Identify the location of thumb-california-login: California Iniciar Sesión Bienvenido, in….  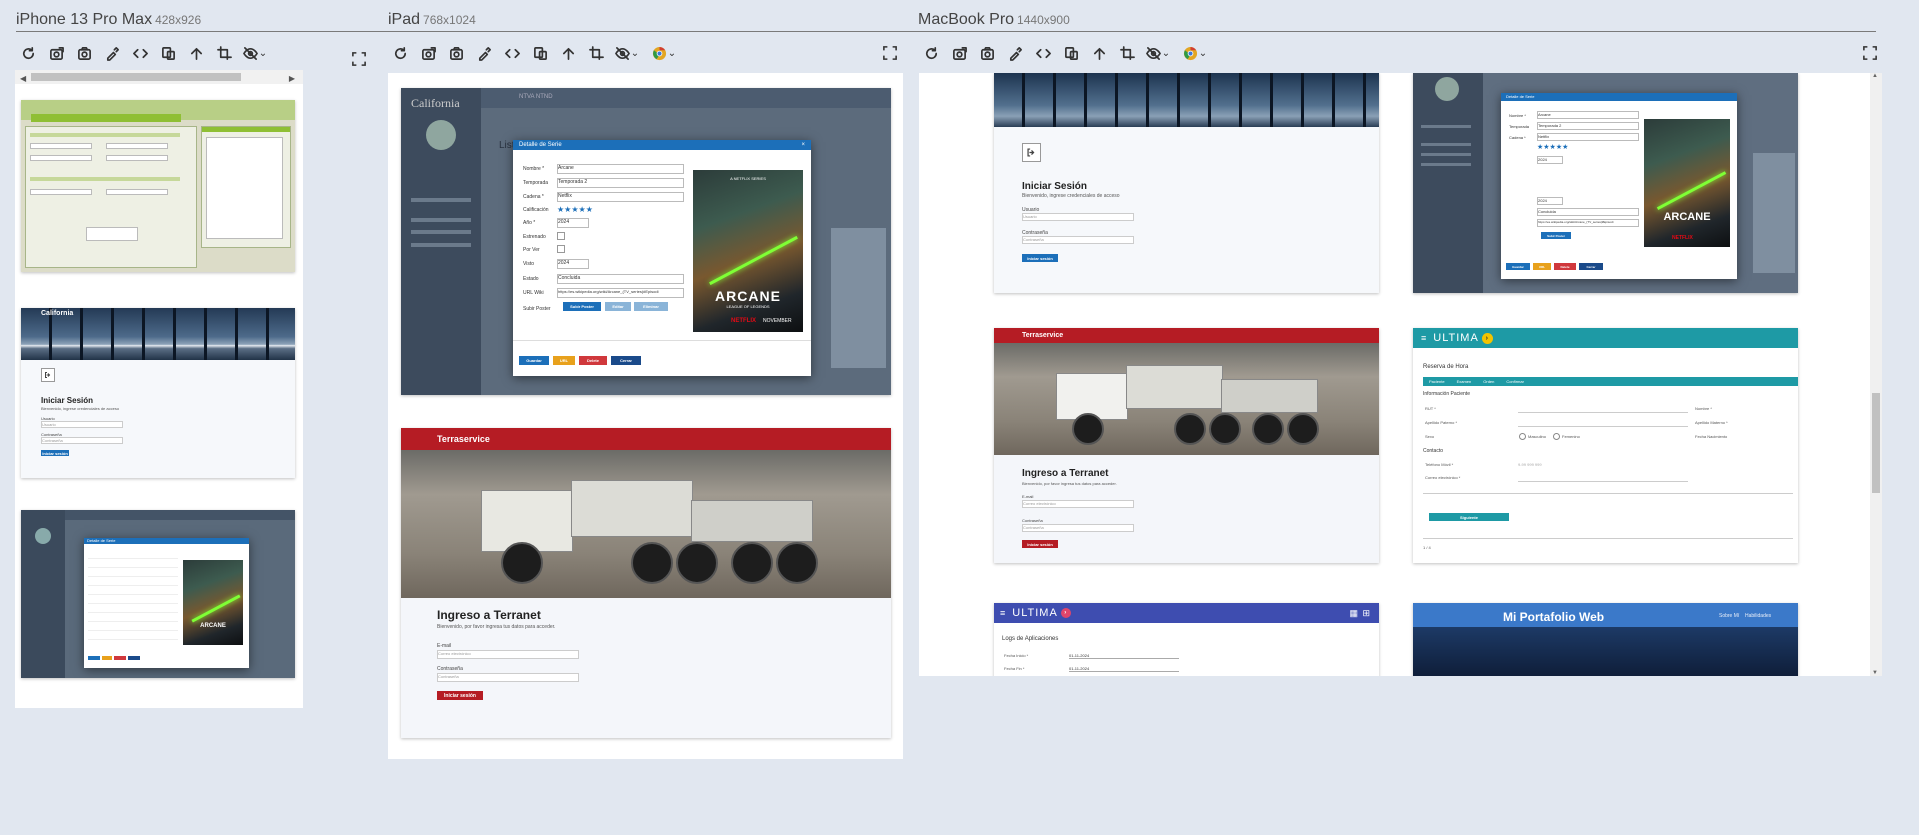
(158, 393).